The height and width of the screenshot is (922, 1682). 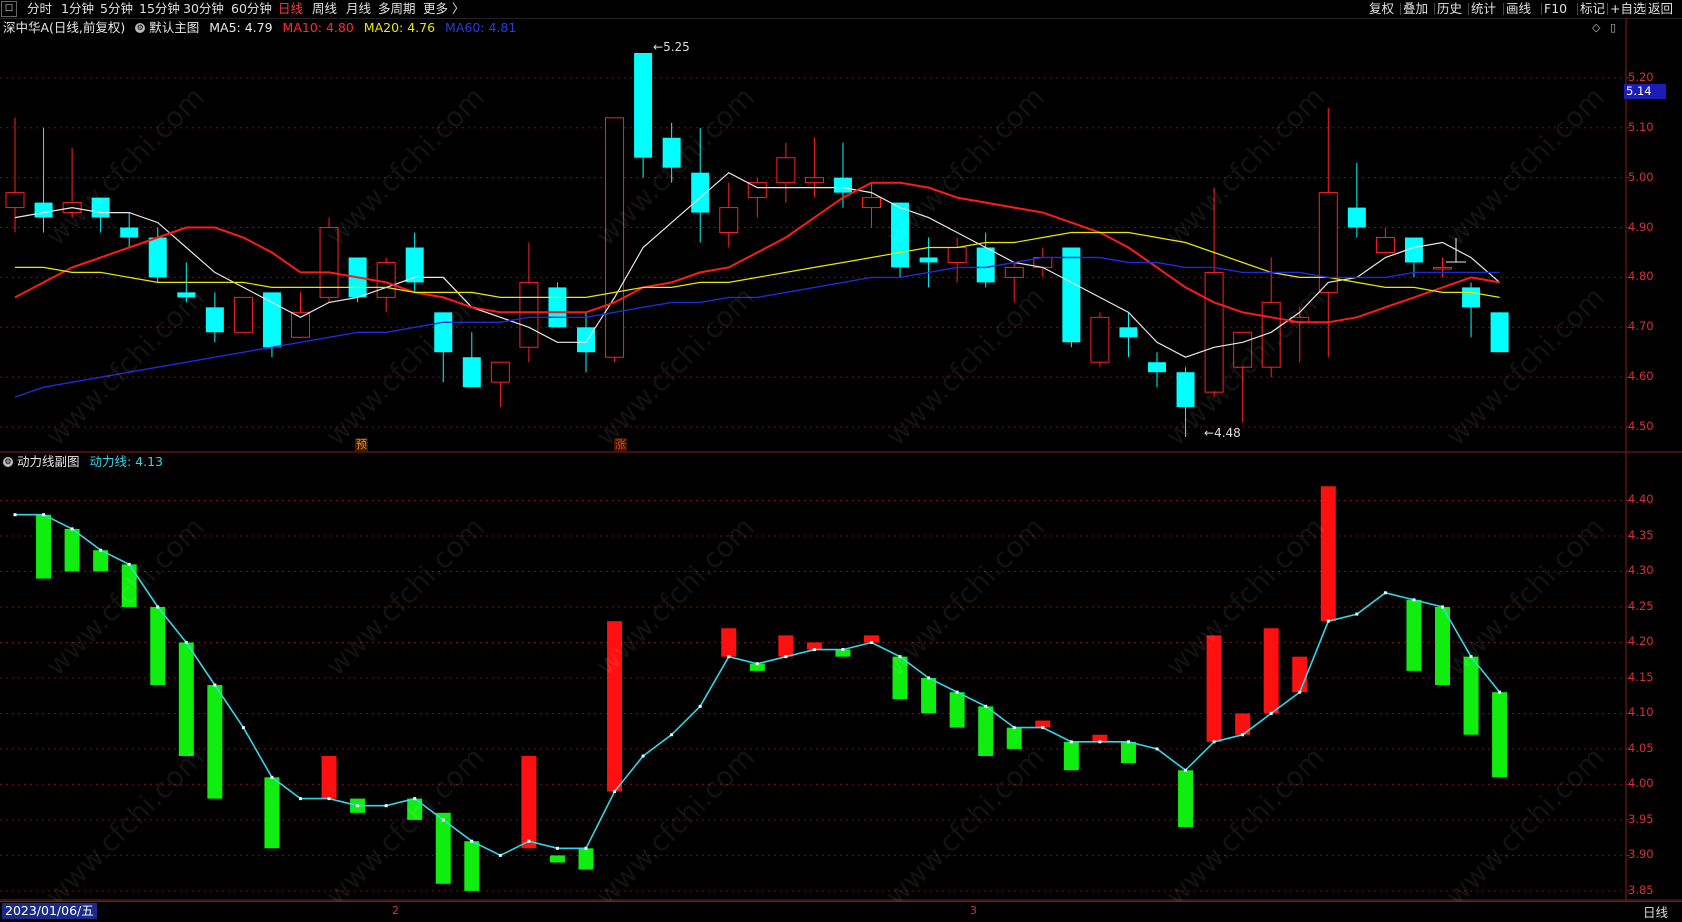 What do you see at coordinates (1613, 27) in the screenshot?
I see `panel-icon: ▯` at bounding box center [1613, 27].